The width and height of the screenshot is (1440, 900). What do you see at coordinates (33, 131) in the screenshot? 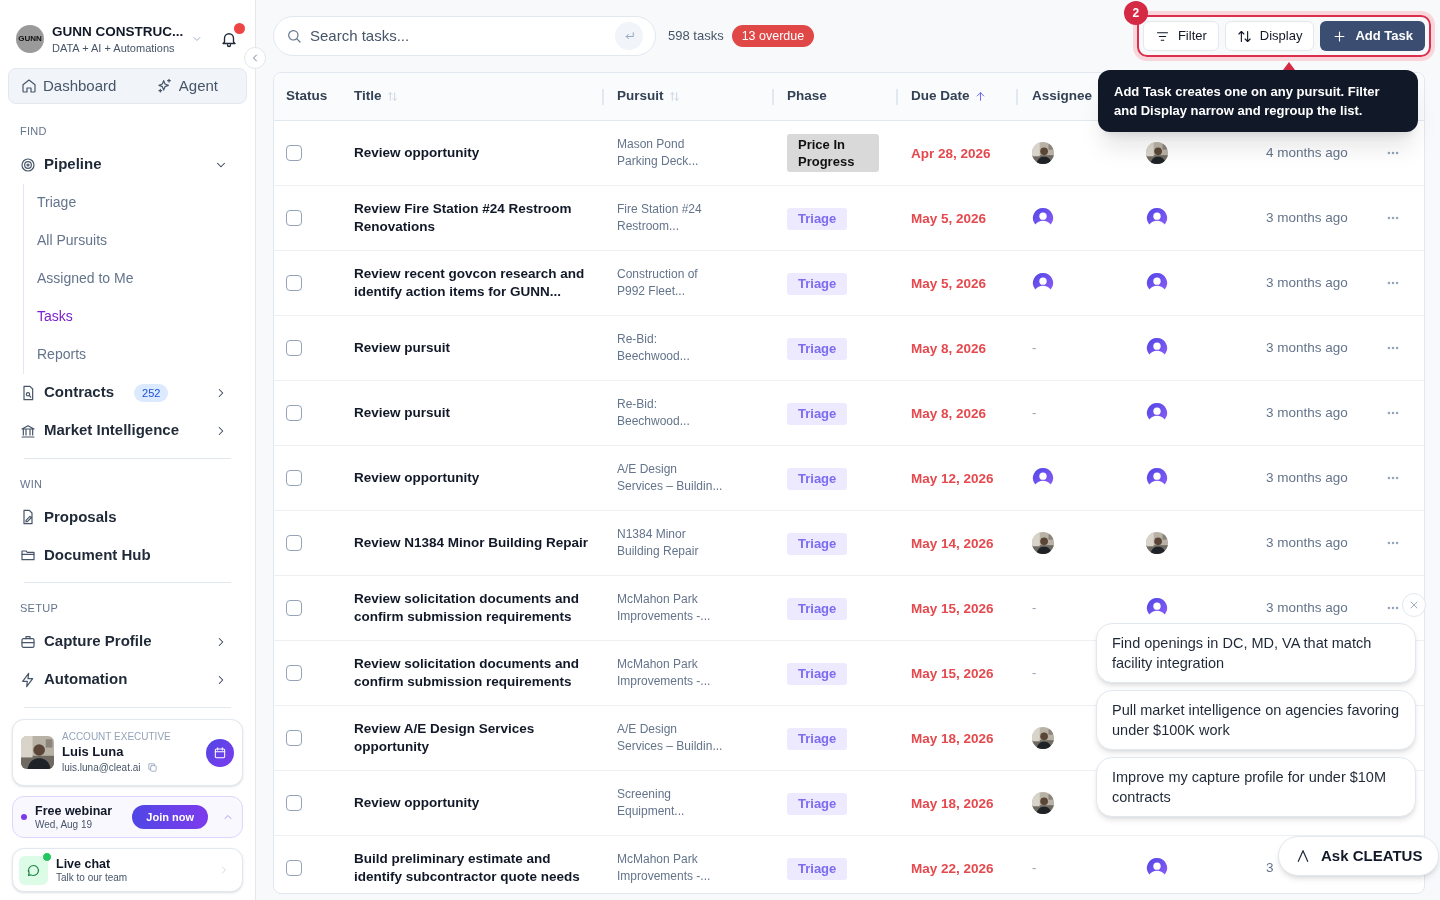
I see `section-heading: FIND` at bounding box center [33, 131].